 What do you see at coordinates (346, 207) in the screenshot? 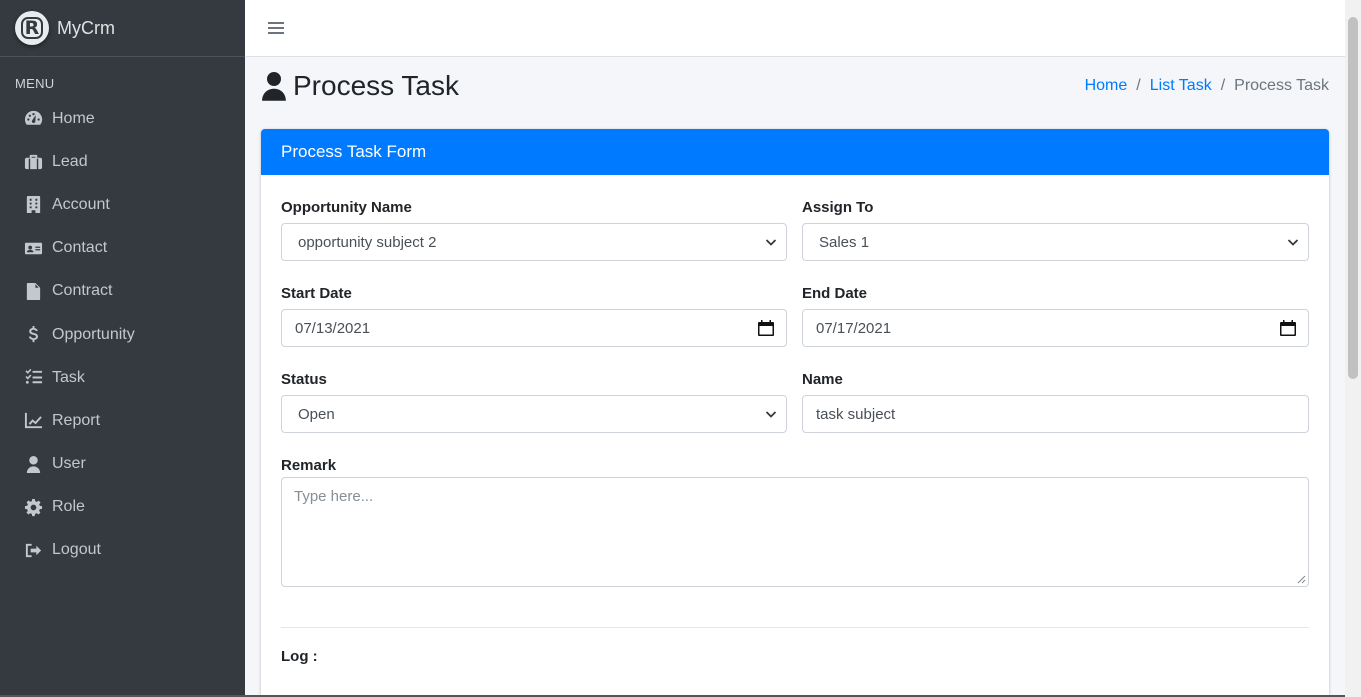
I see `opportunity-label: Opportunity Name` at bounding box center [346, 207].